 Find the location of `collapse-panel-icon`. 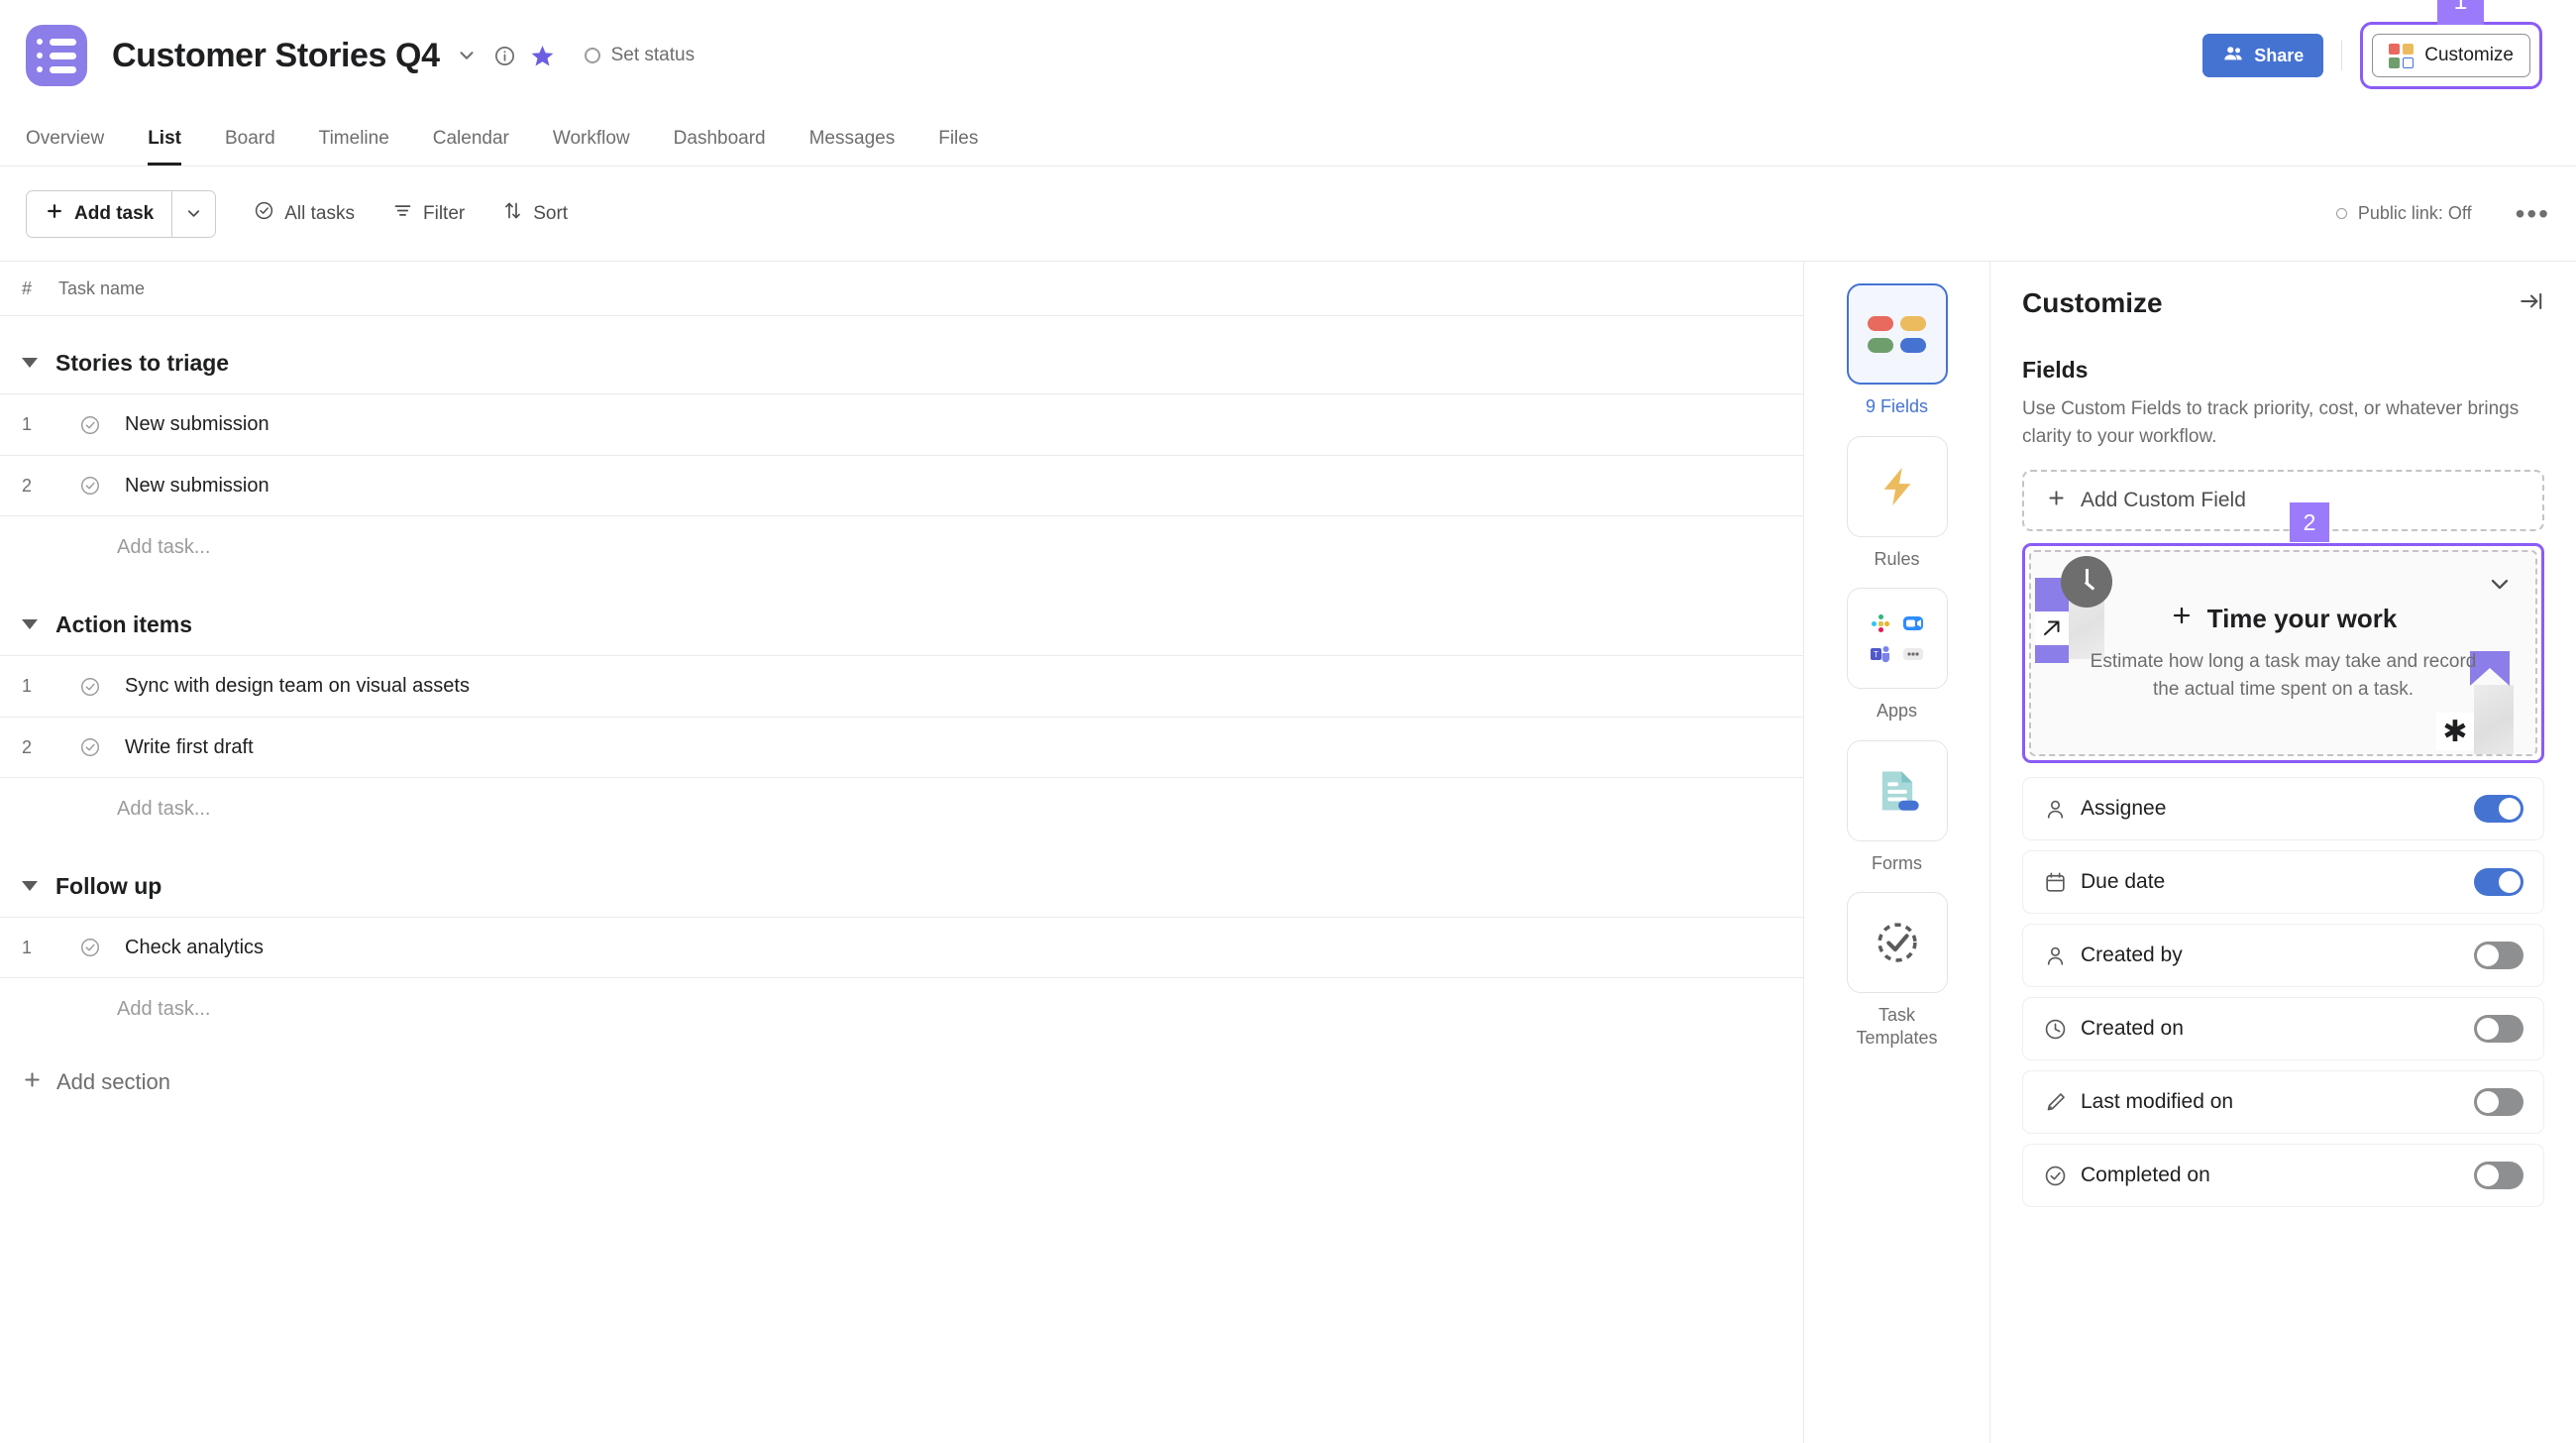

collapse-panel-icon is located at coordinates (2531, 303).